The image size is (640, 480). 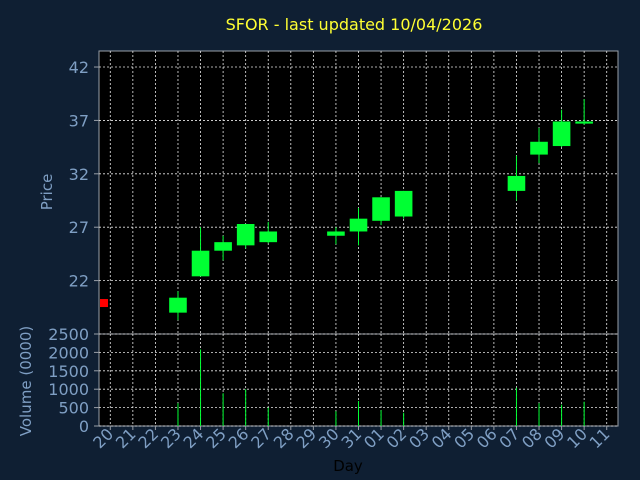 I want to click on price-y-ticks: 42 37 32 27 22, so click(x=84, y=174).